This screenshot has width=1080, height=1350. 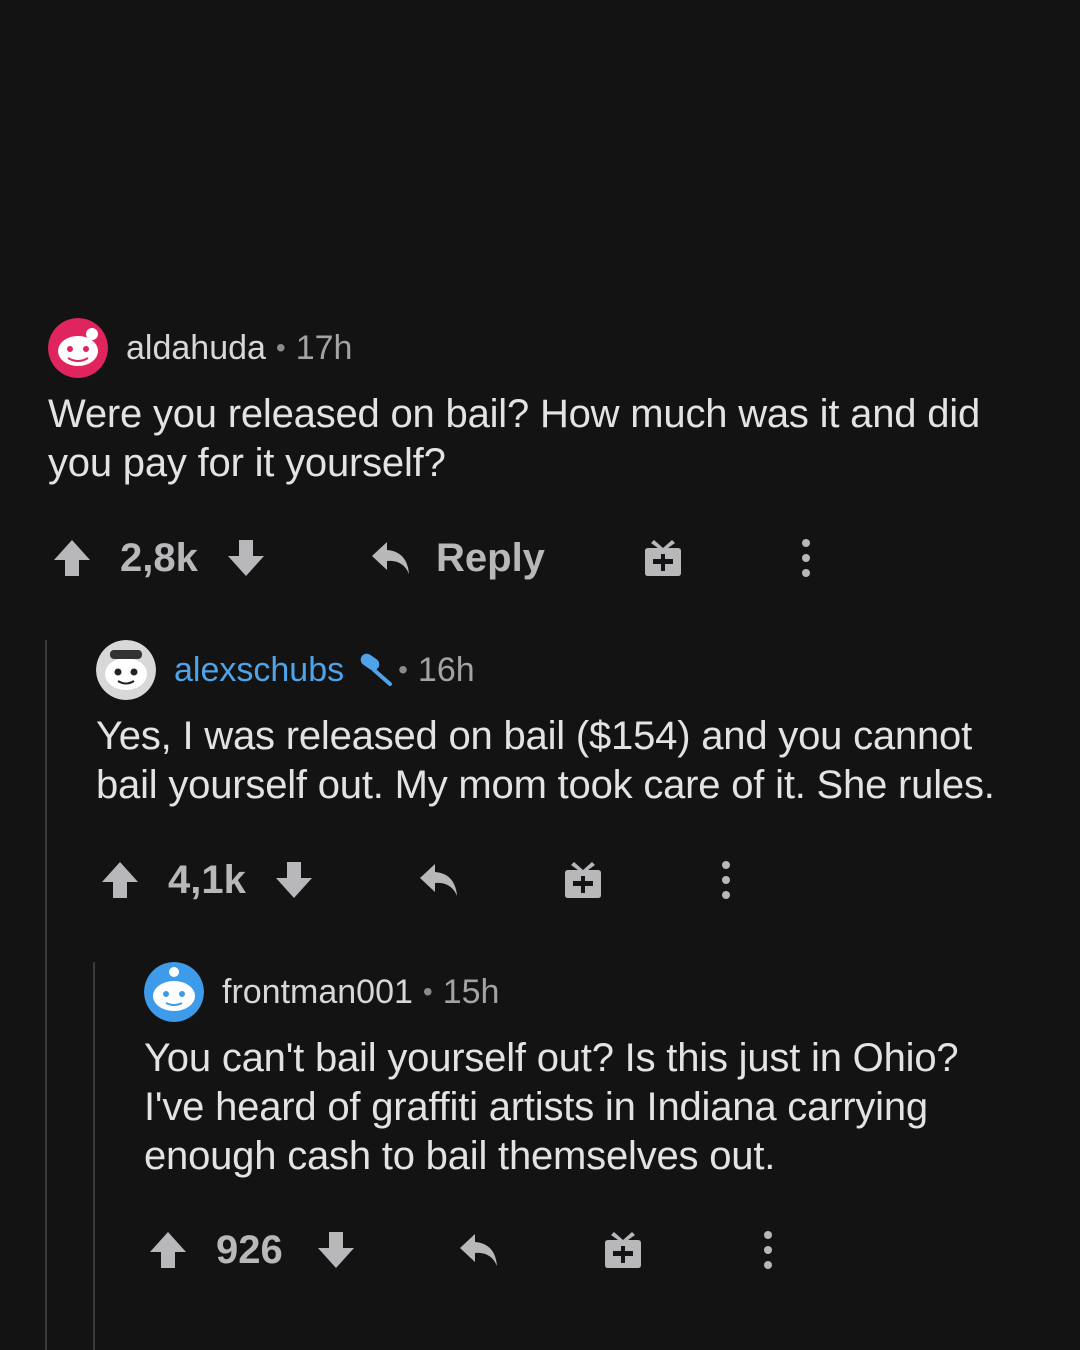 I want to click on score: 2,8k, so click(x=159, y=557).